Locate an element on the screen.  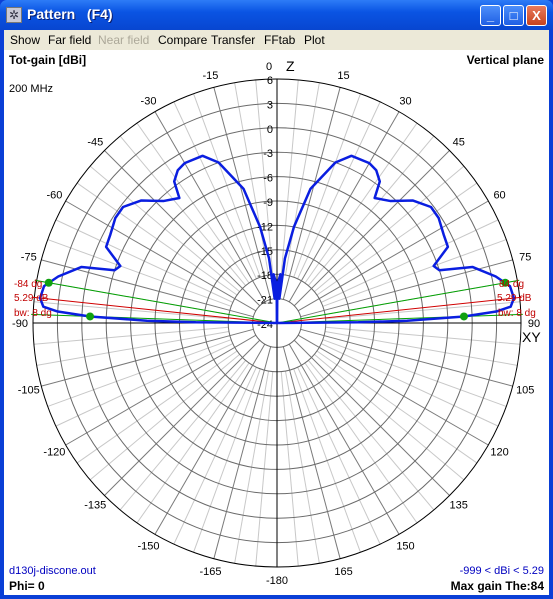
angle-label: -120 is located at coordinates (54, 453).